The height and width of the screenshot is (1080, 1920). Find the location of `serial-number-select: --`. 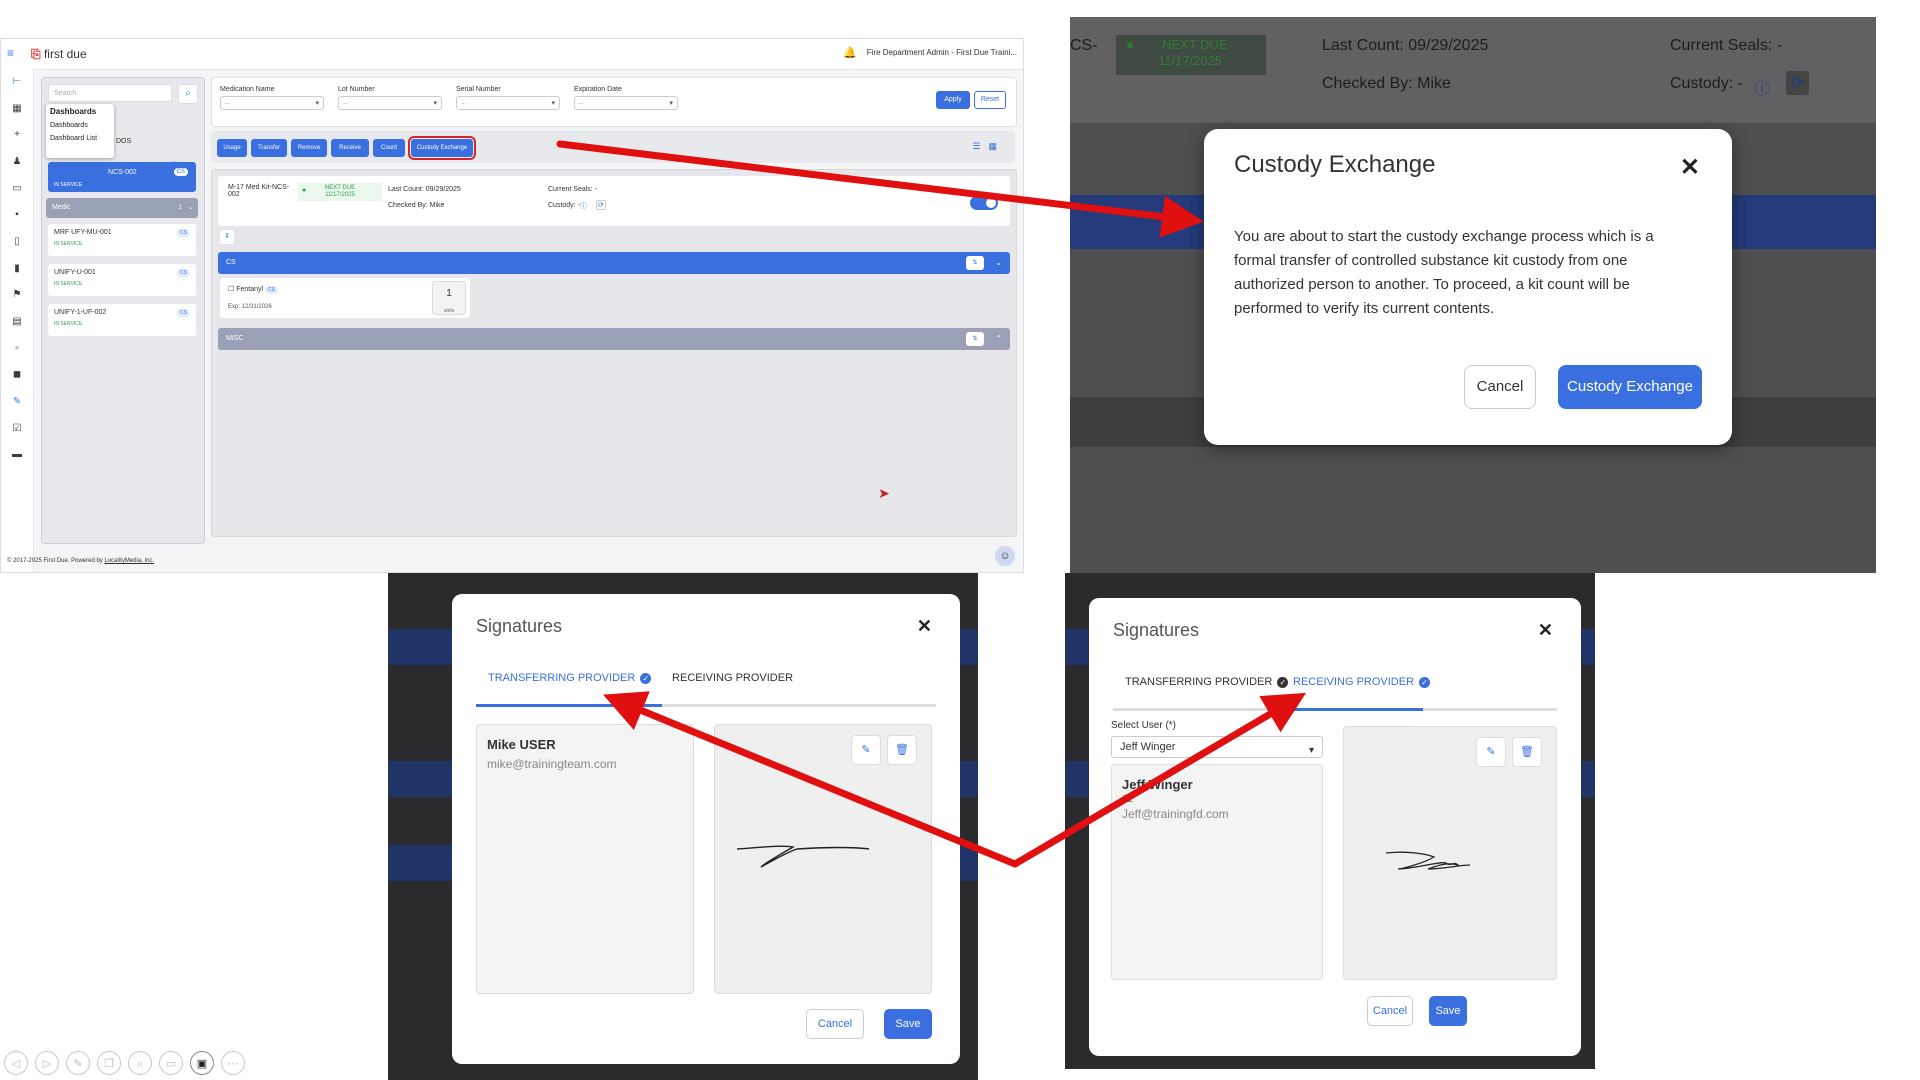

serial-number-select: -- is located at coordinates (508, 103).